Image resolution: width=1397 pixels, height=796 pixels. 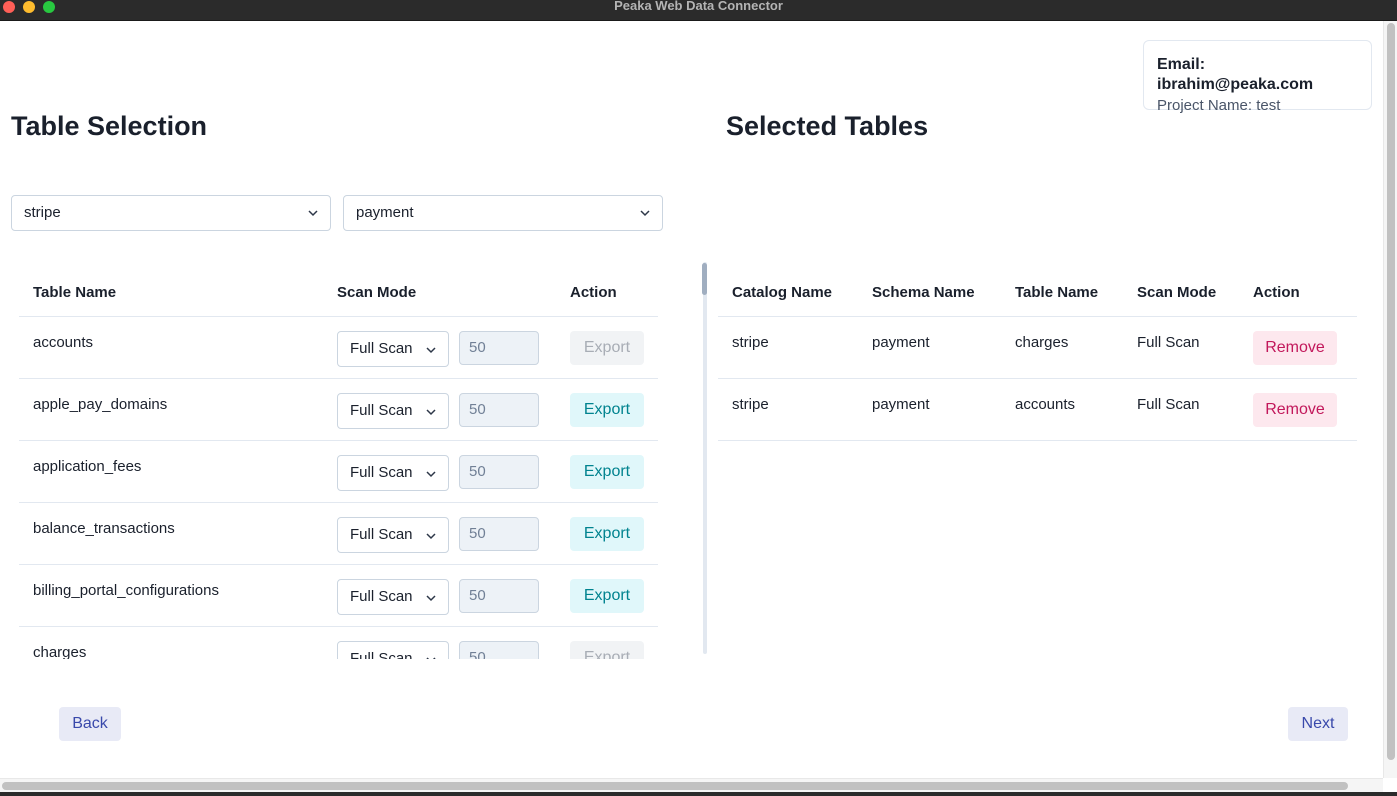 What do you see at coordinates (1318, 724) in the screenshot?
I see `next-button: Next` at bounding box center [1318, 724].